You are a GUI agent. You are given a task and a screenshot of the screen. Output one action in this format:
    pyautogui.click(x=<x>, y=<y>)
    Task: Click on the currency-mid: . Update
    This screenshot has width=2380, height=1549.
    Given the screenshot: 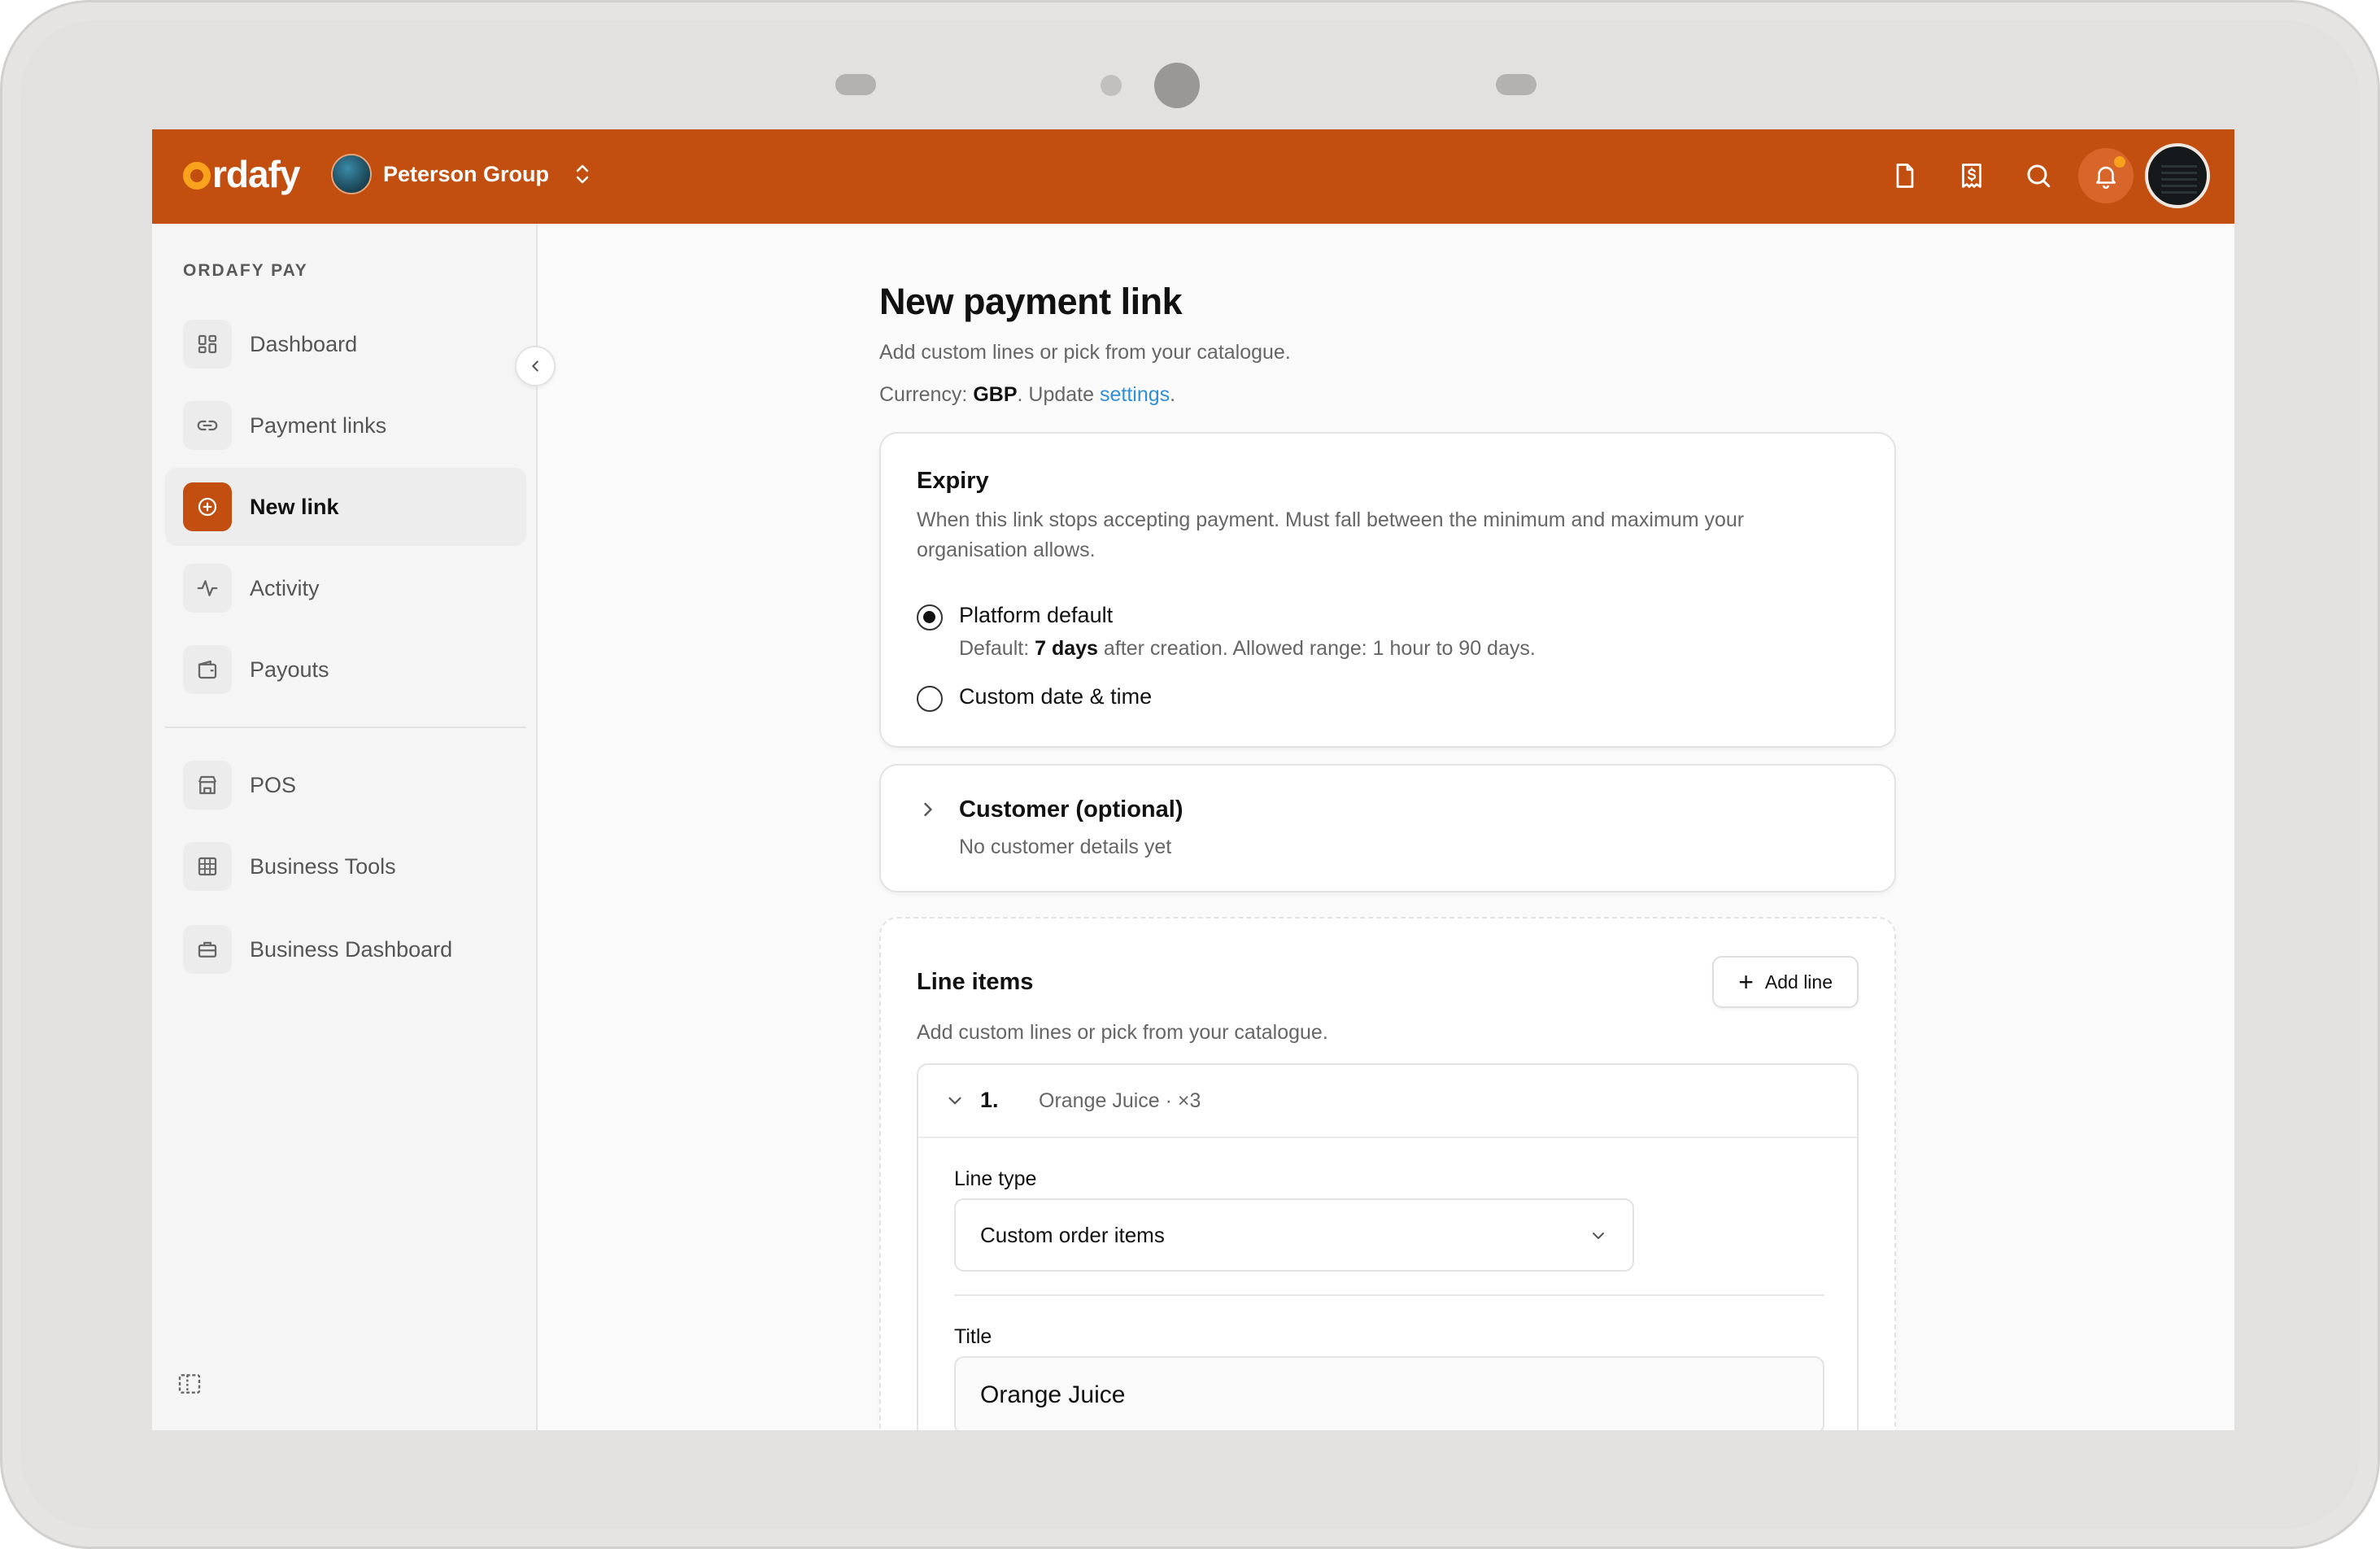 What is the action you would take?
    pyautogui.click(x=1056, y=394)
    